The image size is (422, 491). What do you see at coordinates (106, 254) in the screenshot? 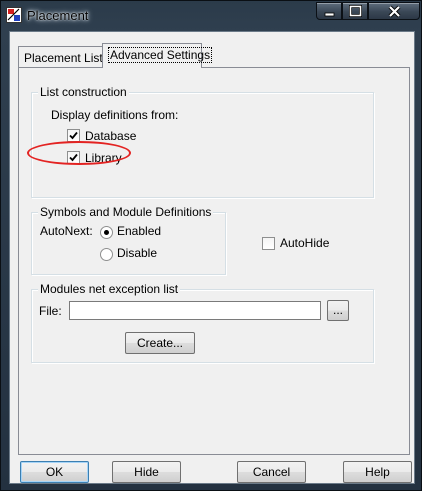
I see `disable-radio` at bounding box center [106, 254].